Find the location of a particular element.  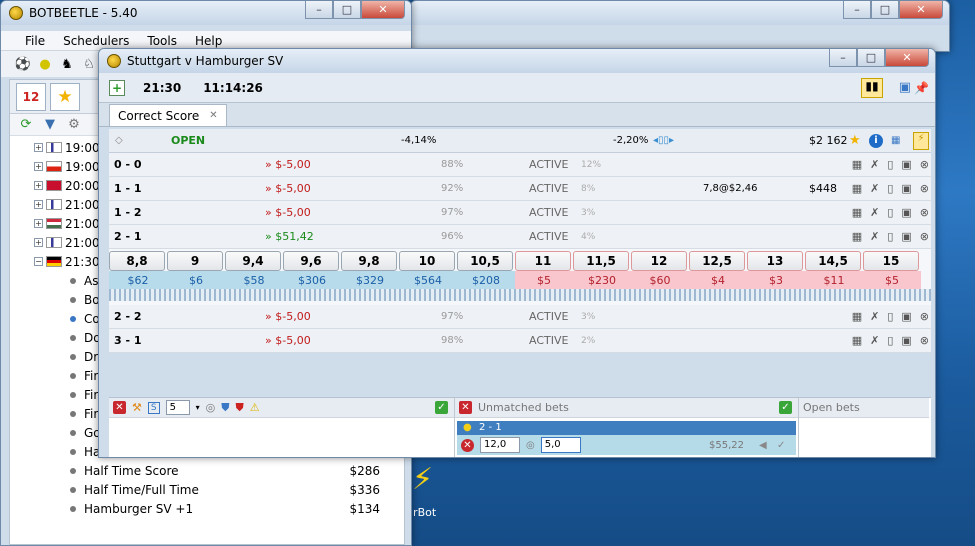

favourites-star-icon: ★ is located at coordinates (65, 97).